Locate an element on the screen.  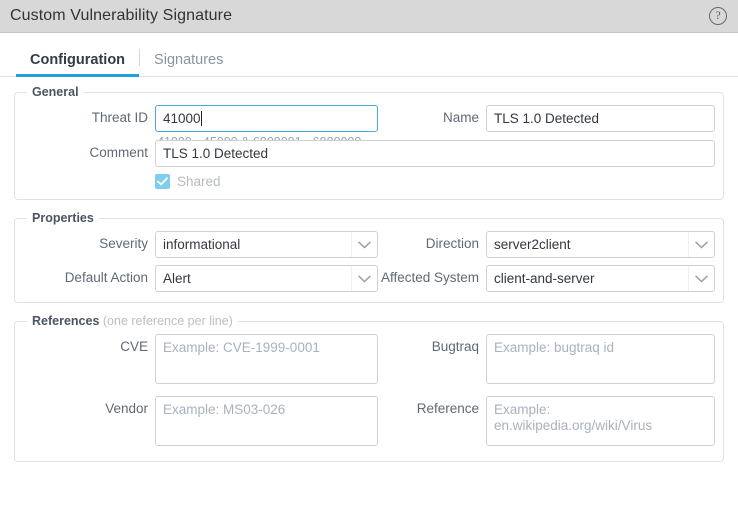
name-input is located at coordinates (600, 118).